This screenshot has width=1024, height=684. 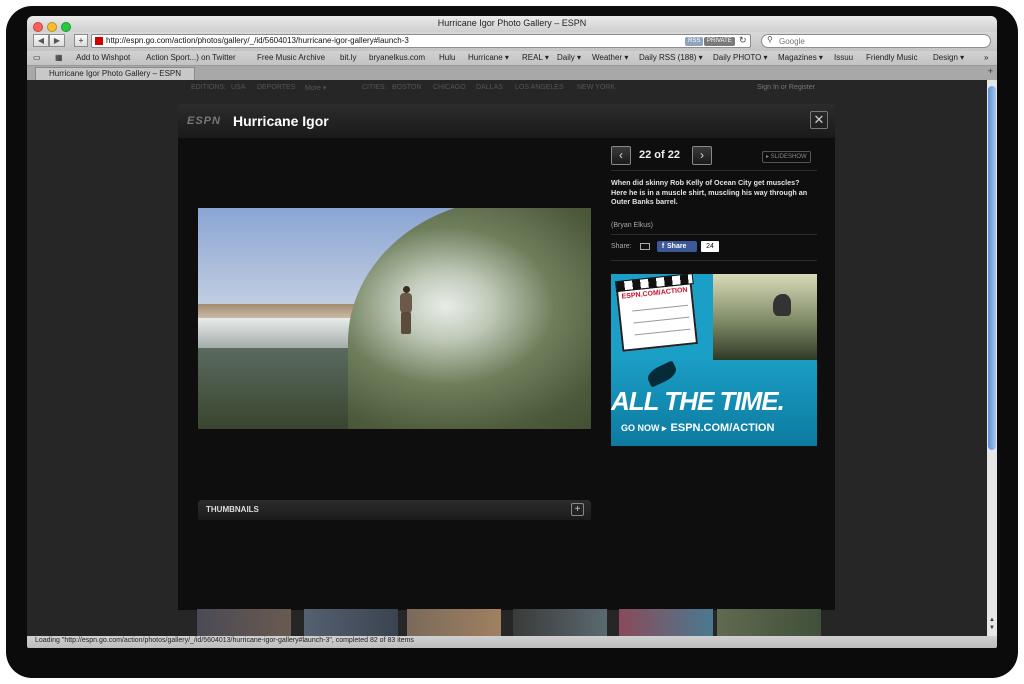 I want to click on slideshow-button: ▸ SLIDESHOW, so click(x=786, y=157).